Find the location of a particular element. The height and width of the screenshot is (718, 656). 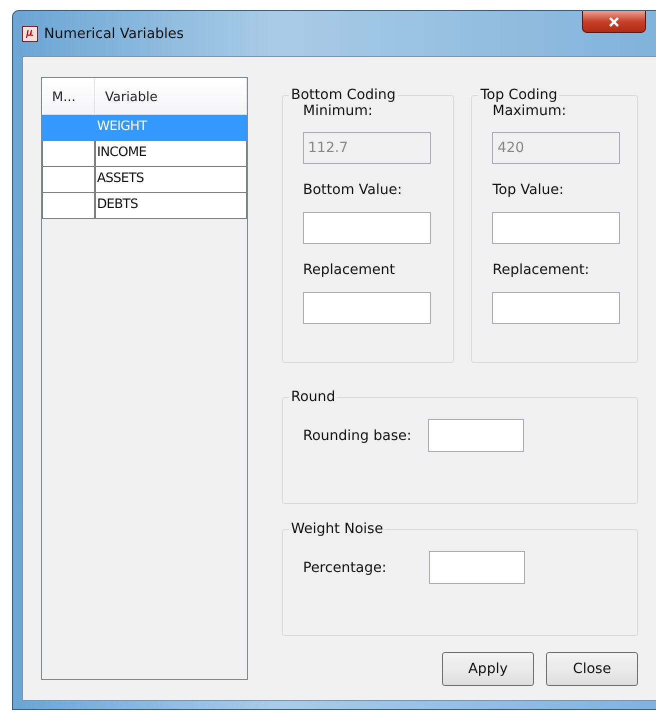

close-icon is located at coordinates (614, 21).